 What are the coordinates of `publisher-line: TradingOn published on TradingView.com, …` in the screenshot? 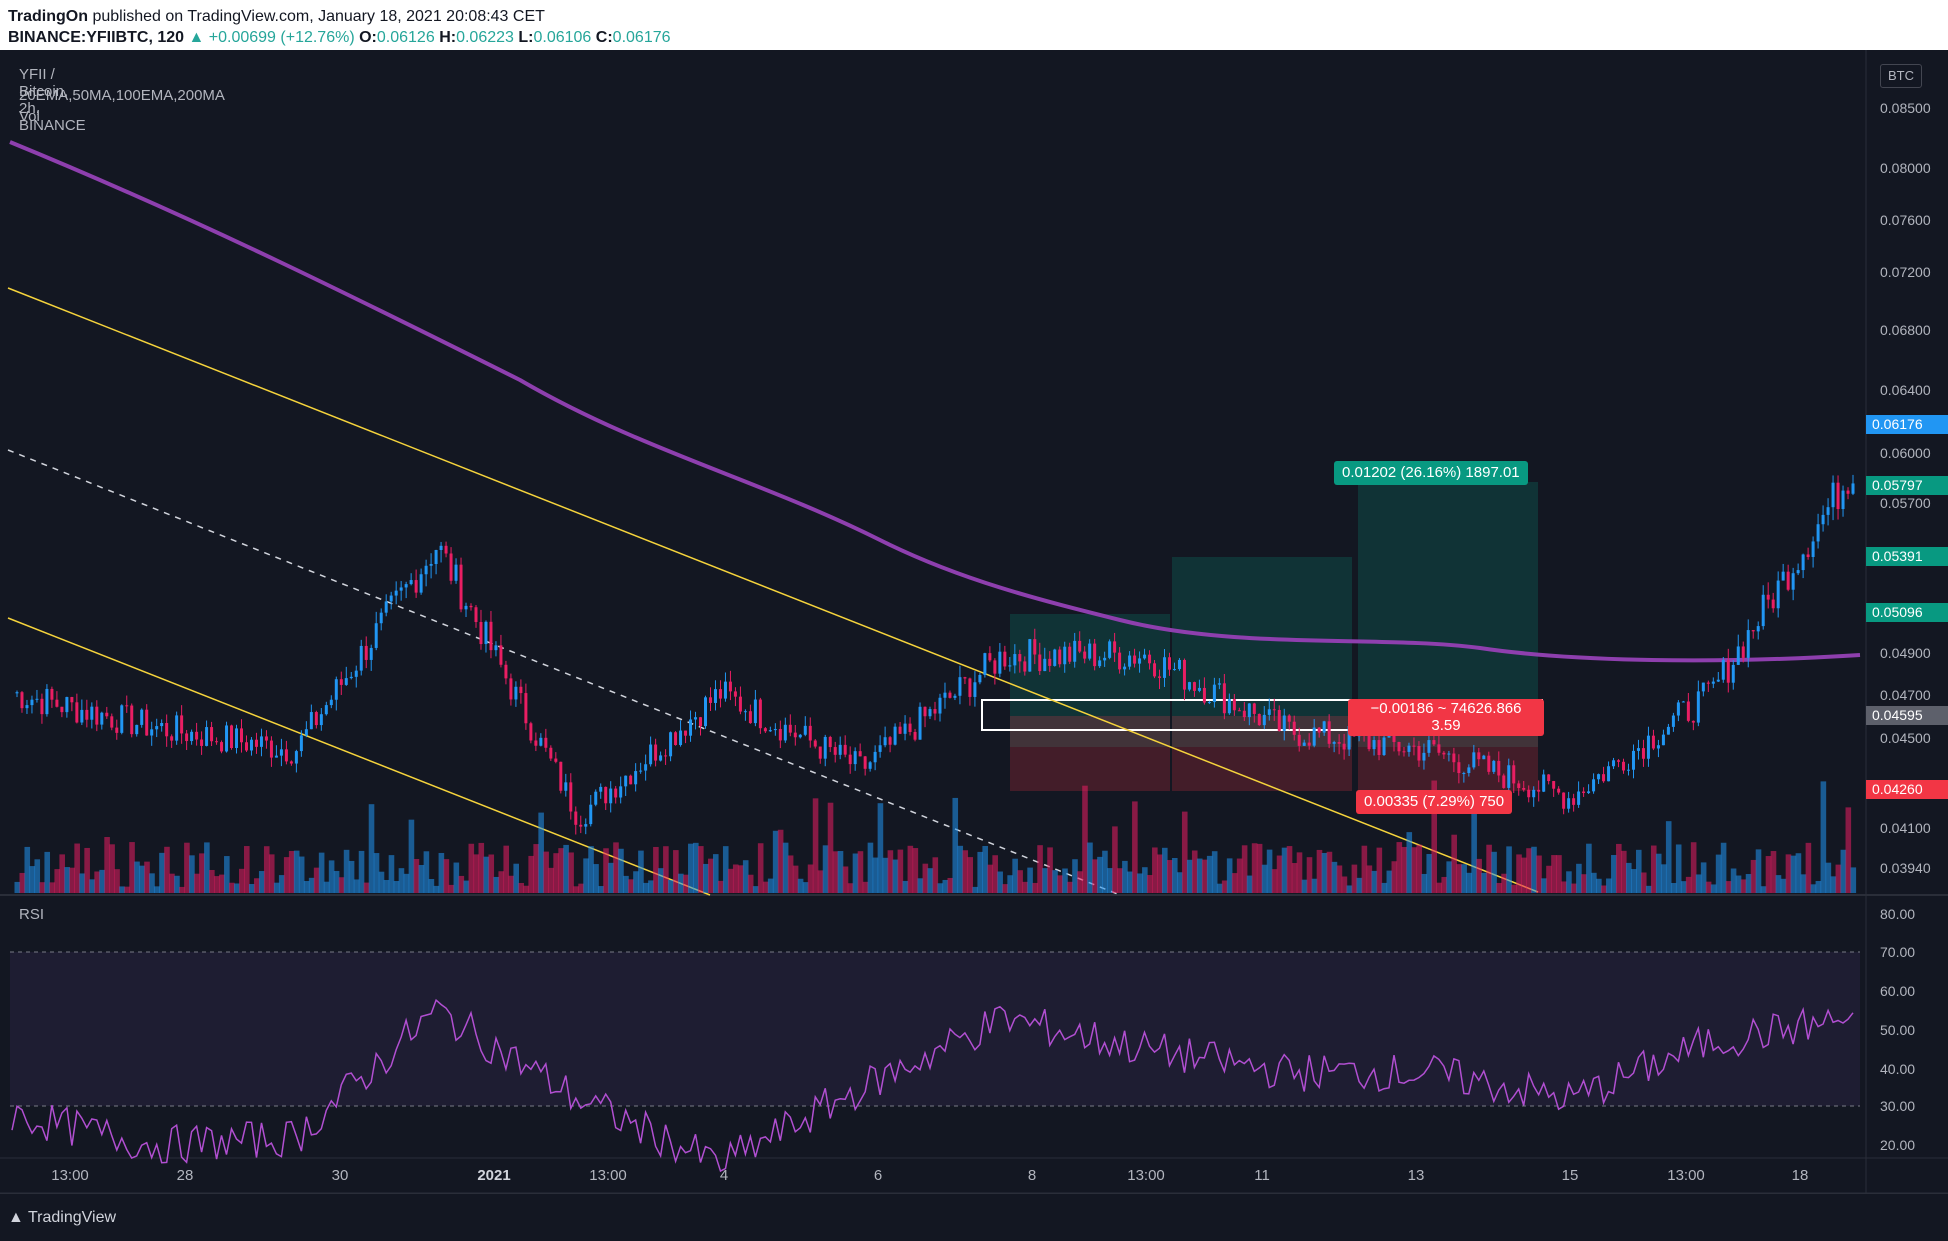 It's located at (276, 17).